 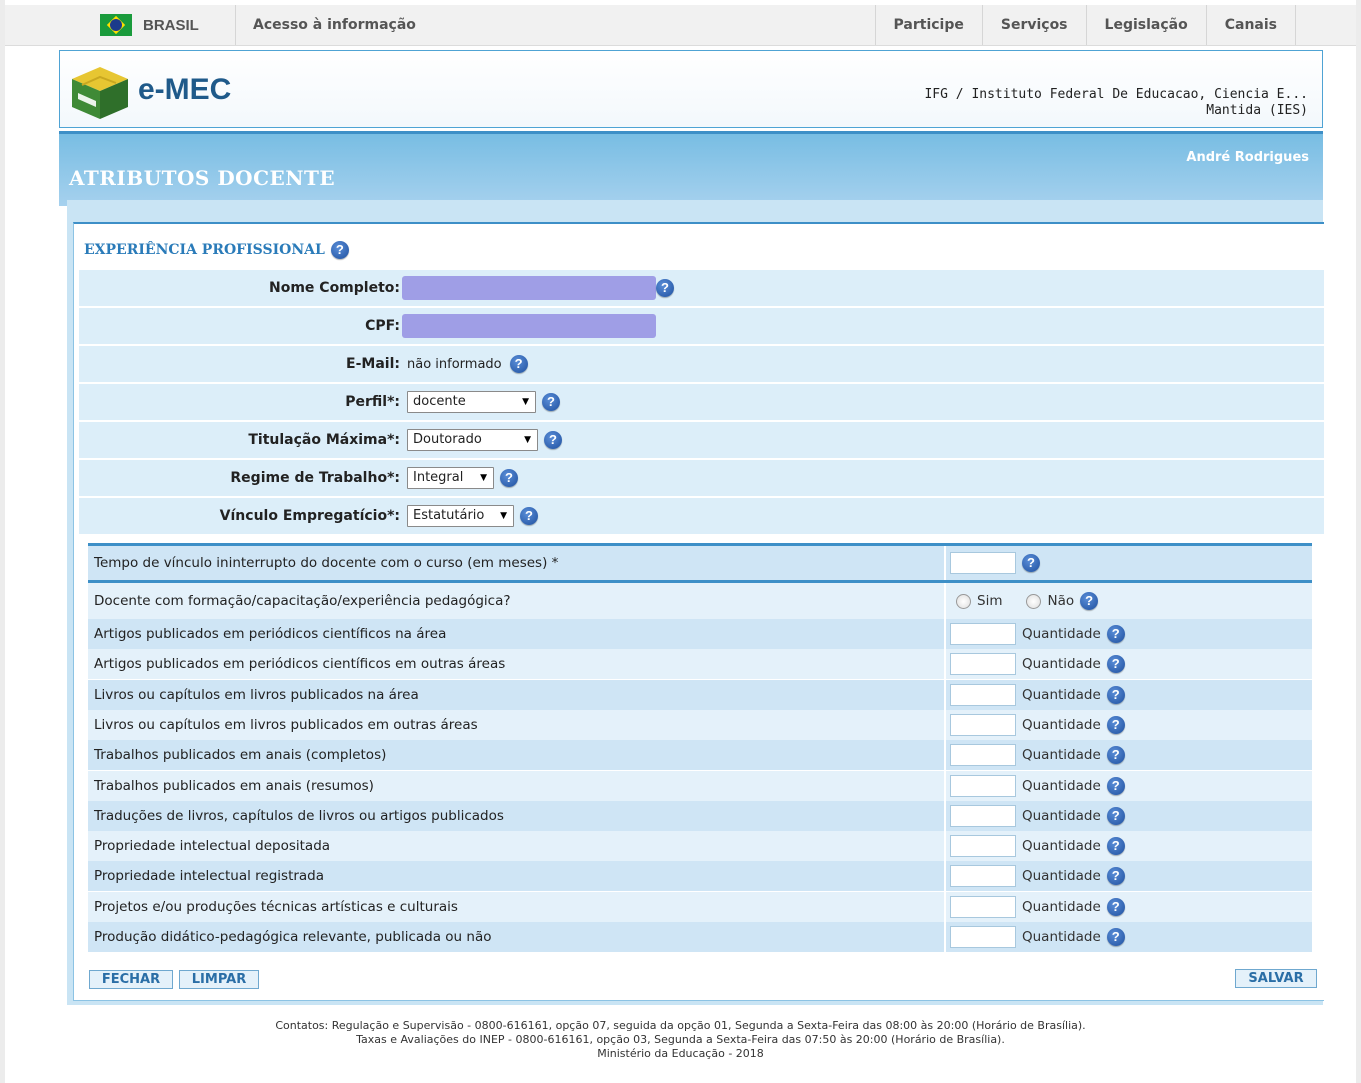 What do you see at coordinates (372, 402) in the screenshot?
I see `perfil-label: Perfil*:` at bounding box center [372, 402].